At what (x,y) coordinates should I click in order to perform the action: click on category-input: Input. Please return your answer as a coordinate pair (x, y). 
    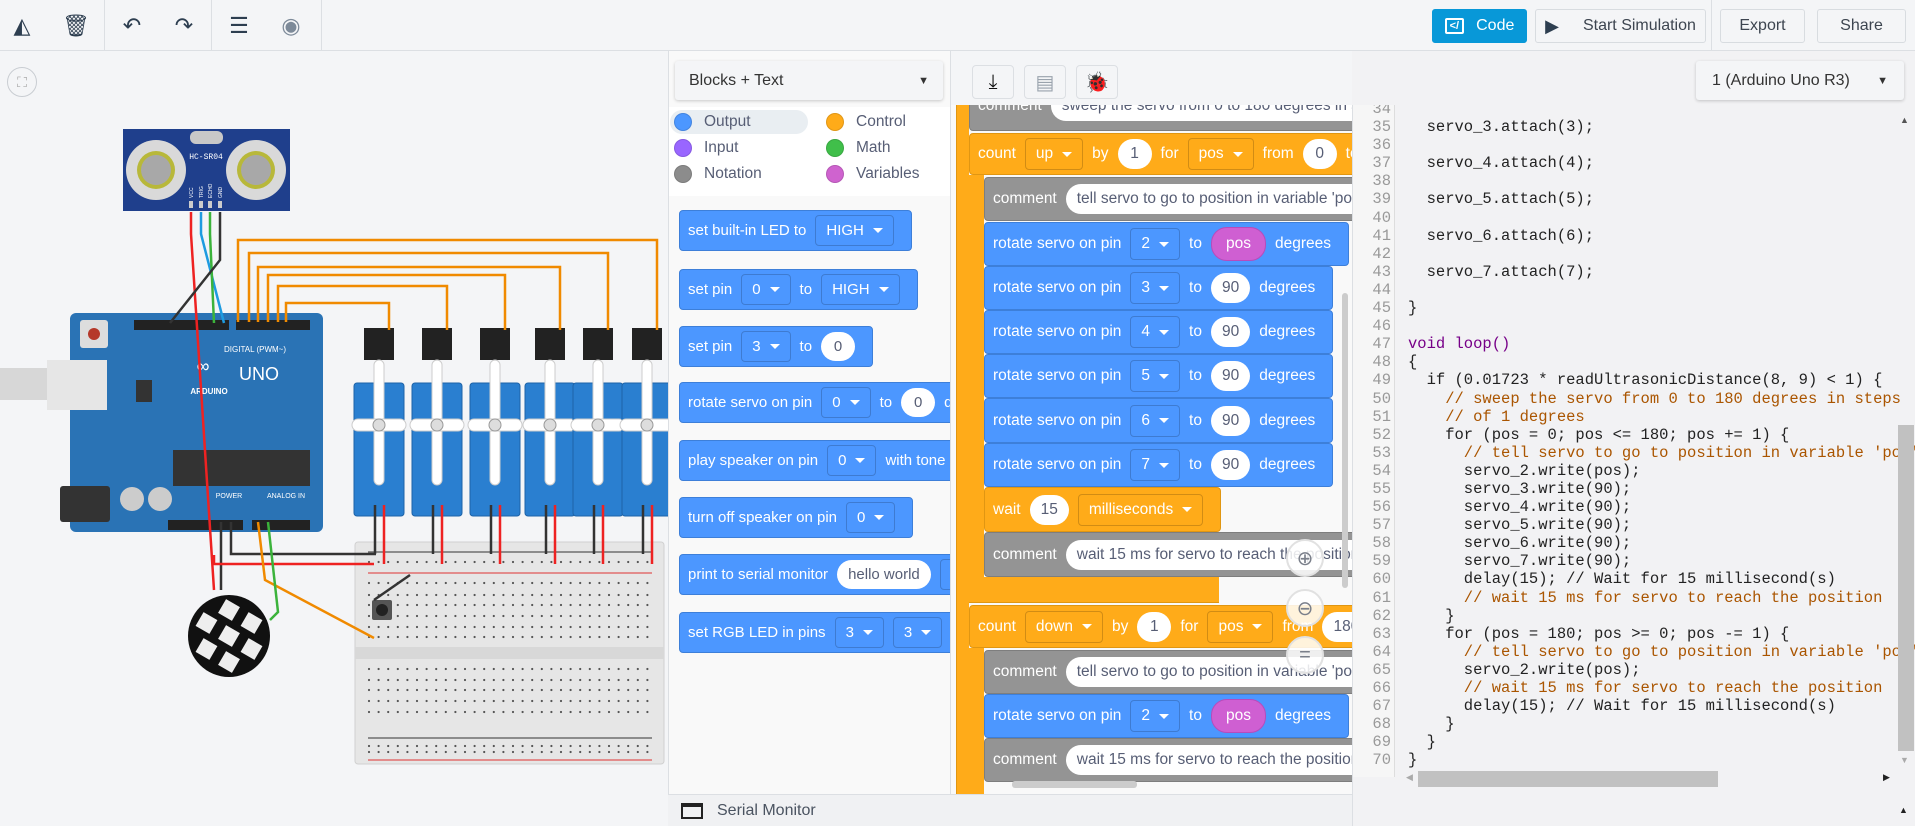
    Looking at the image, I should click on (704, 148).